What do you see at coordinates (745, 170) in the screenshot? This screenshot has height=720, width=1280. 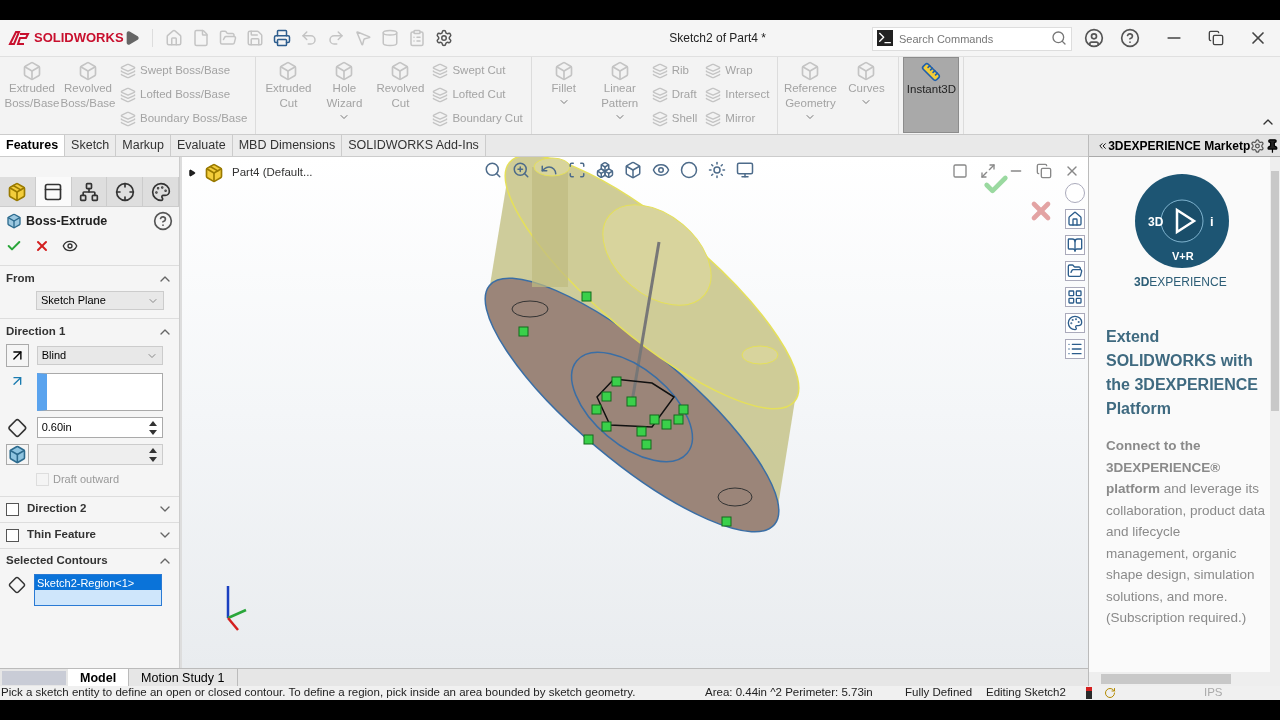 I see `display-icon` at bounding box center [745, 170].